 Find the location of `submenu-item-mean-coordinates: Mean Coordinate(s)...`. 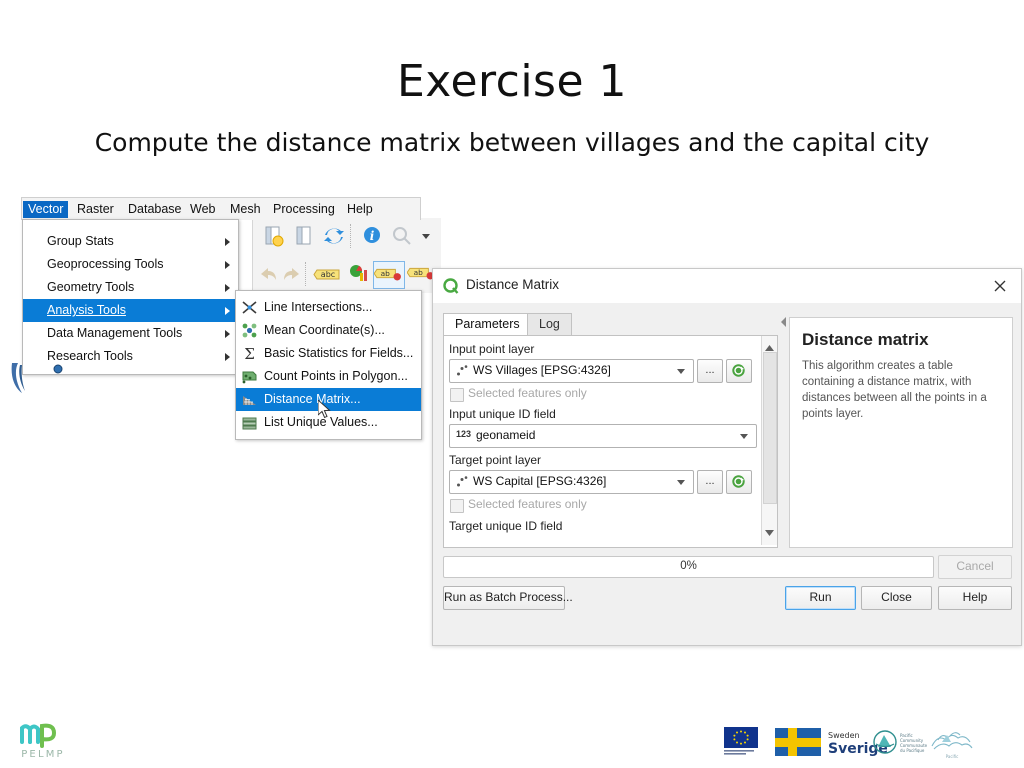

submenu-item-mean-coordinates: Mean Coordinate(s)... is located at coordinates (328, 330).